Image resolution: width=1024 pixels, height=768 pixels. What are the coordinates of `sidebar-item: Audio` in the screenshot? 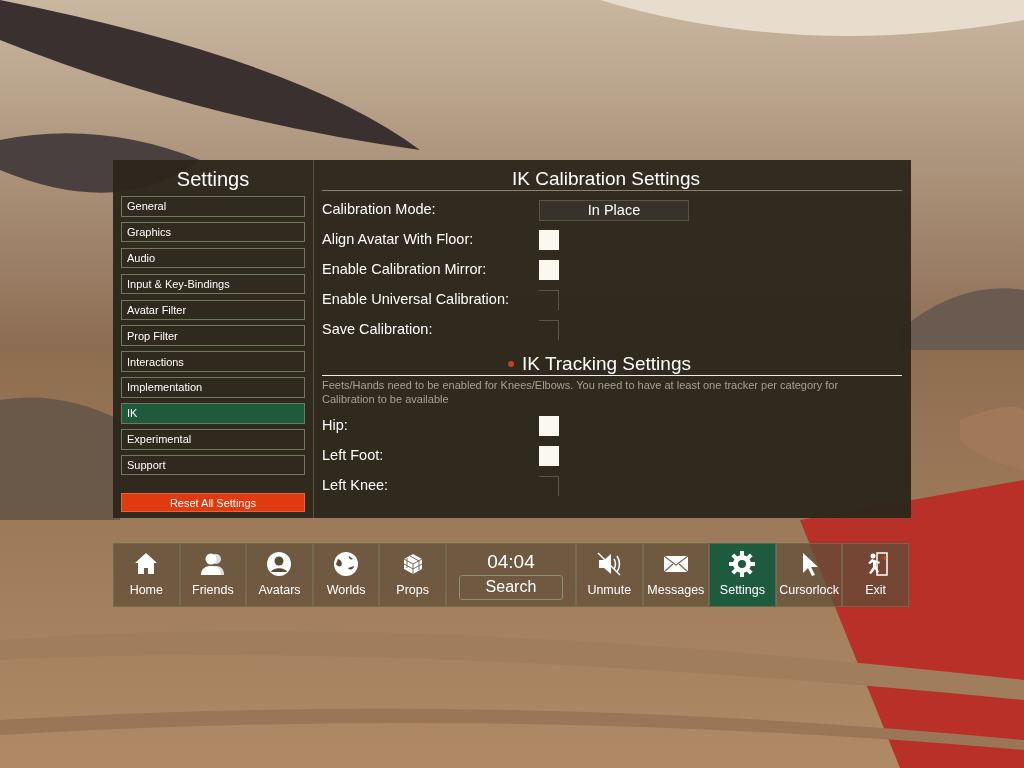 It's located at (213, 258).